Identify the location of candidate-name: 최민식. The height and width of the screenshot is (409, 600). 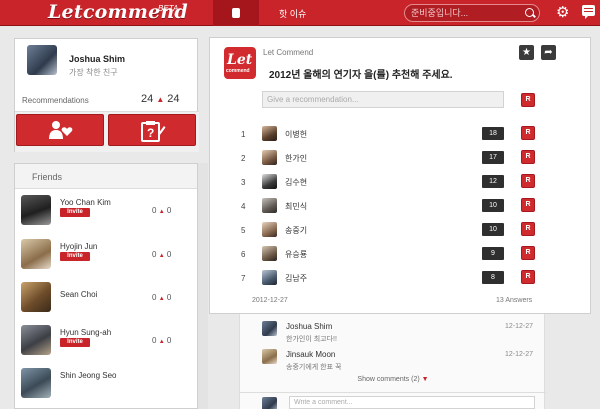
(296, 206).